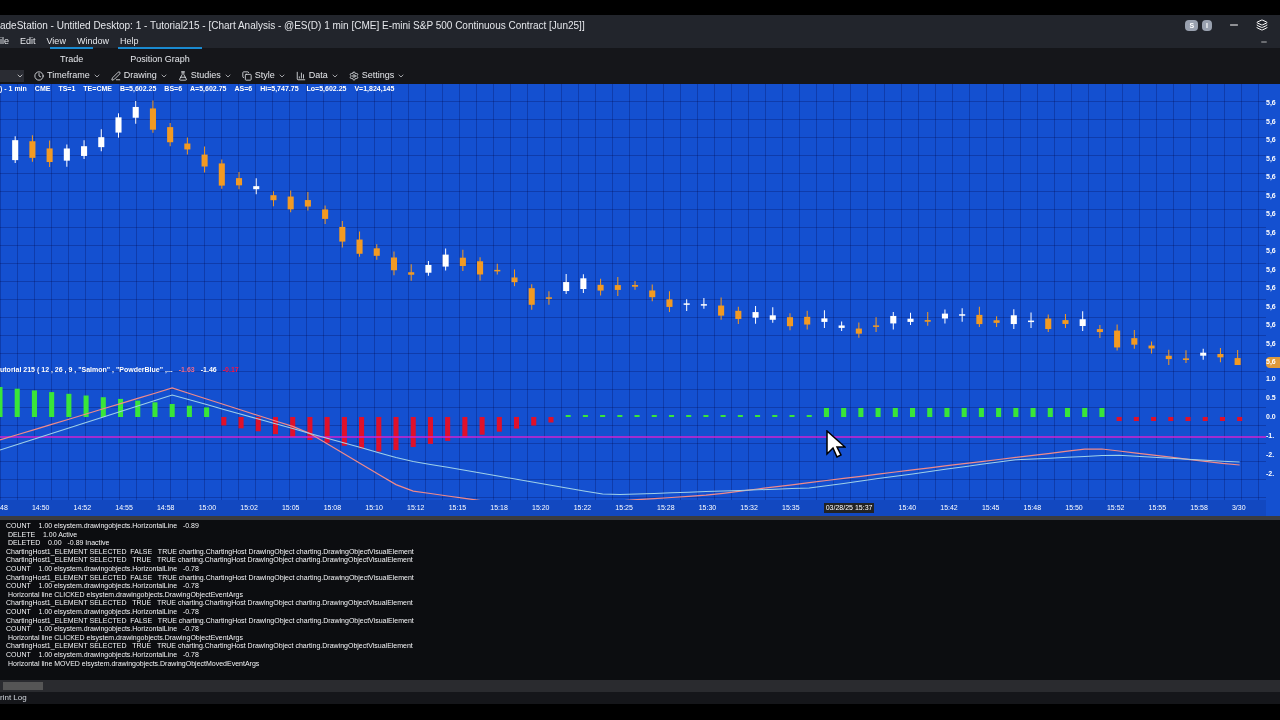 The height and width of the screenshot is (720, 1280). What do you see at coordinates (377, 76) in the screenshot?
I see `toolbar-button: Settings` at bounding box center [377, 76].